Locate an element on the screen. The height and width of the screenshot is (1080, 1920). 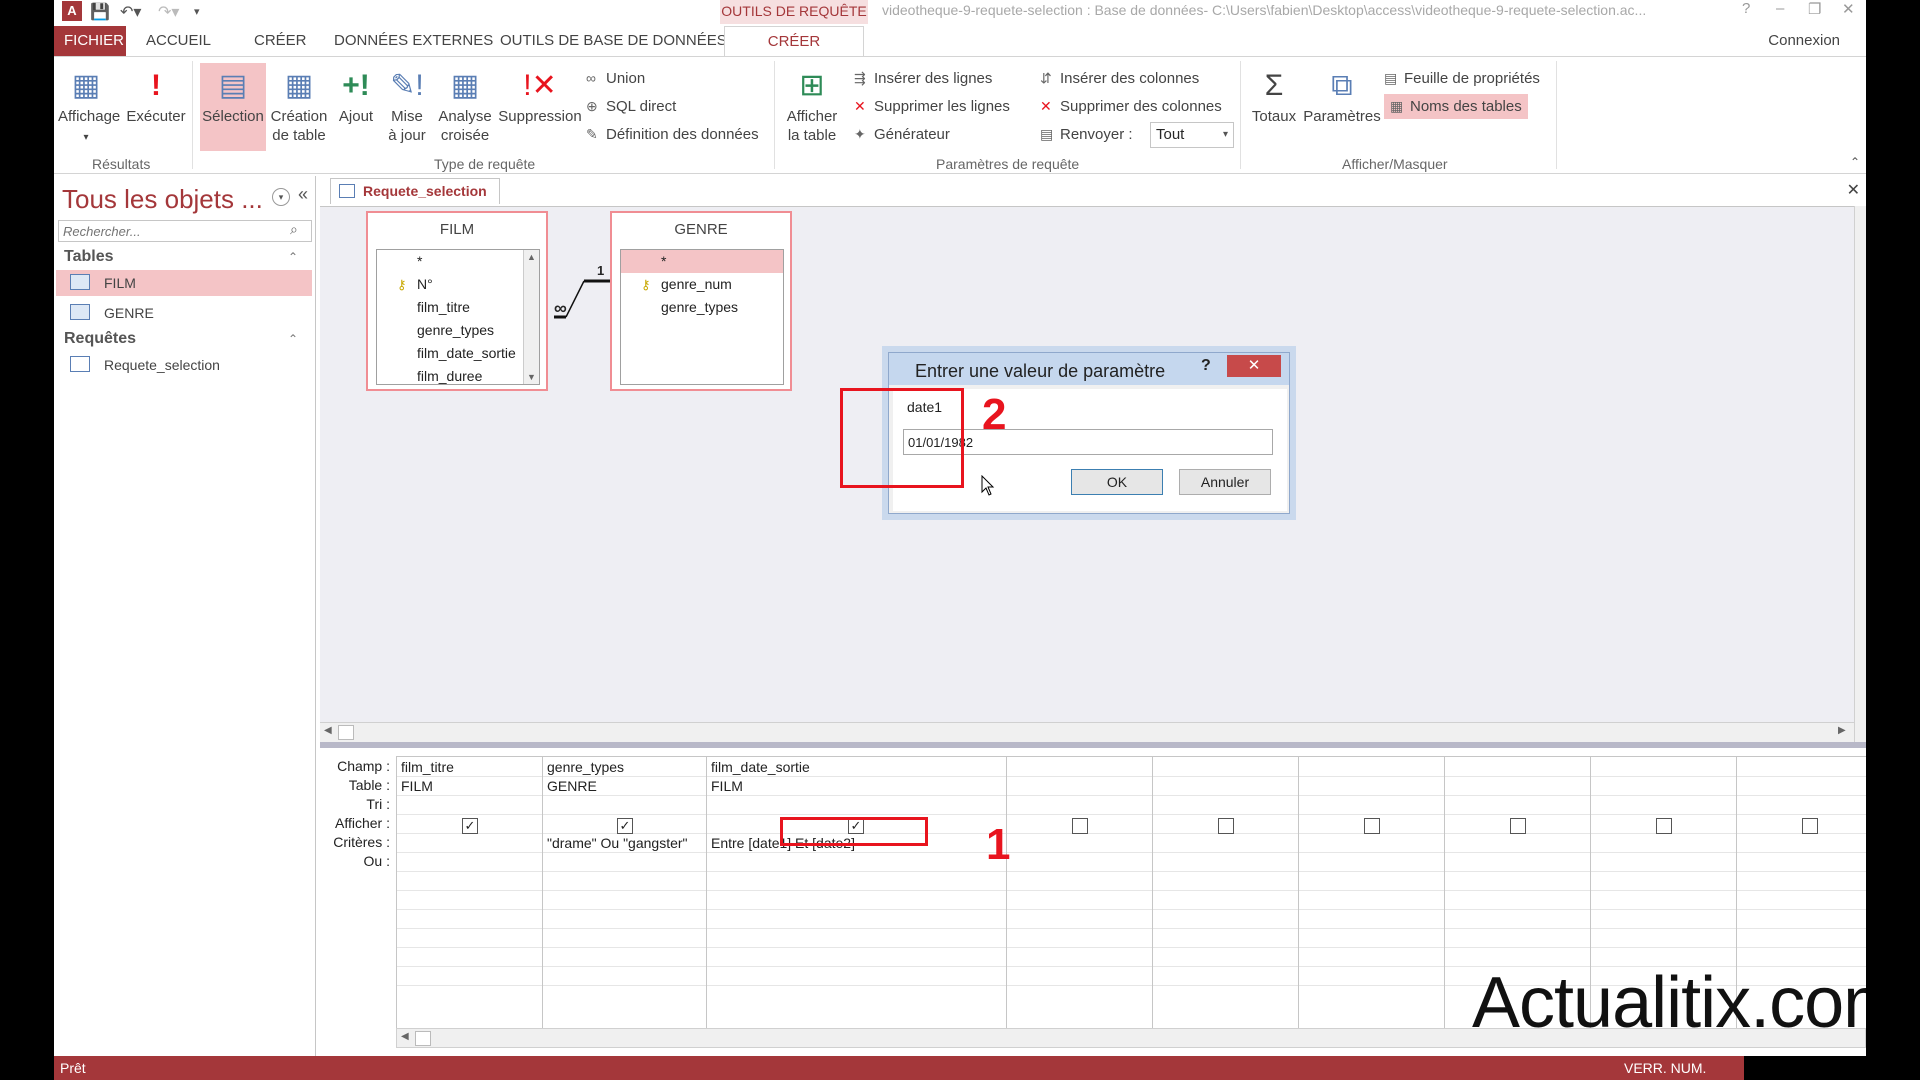
ok-button: OK is located at coordinates (1117, 482).